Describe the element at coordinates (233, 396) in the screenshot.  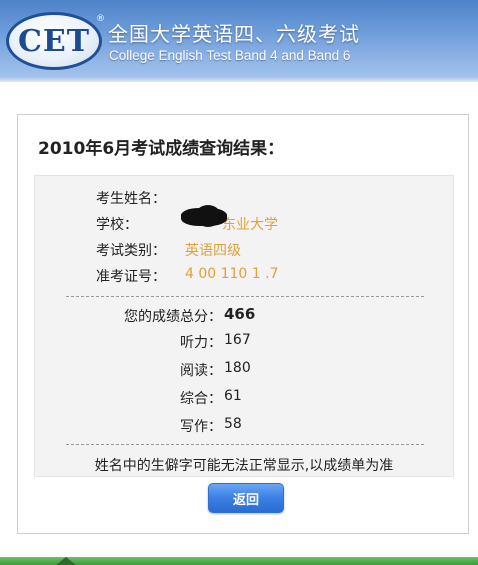
I see `comprehensive-value: 61` at that location.